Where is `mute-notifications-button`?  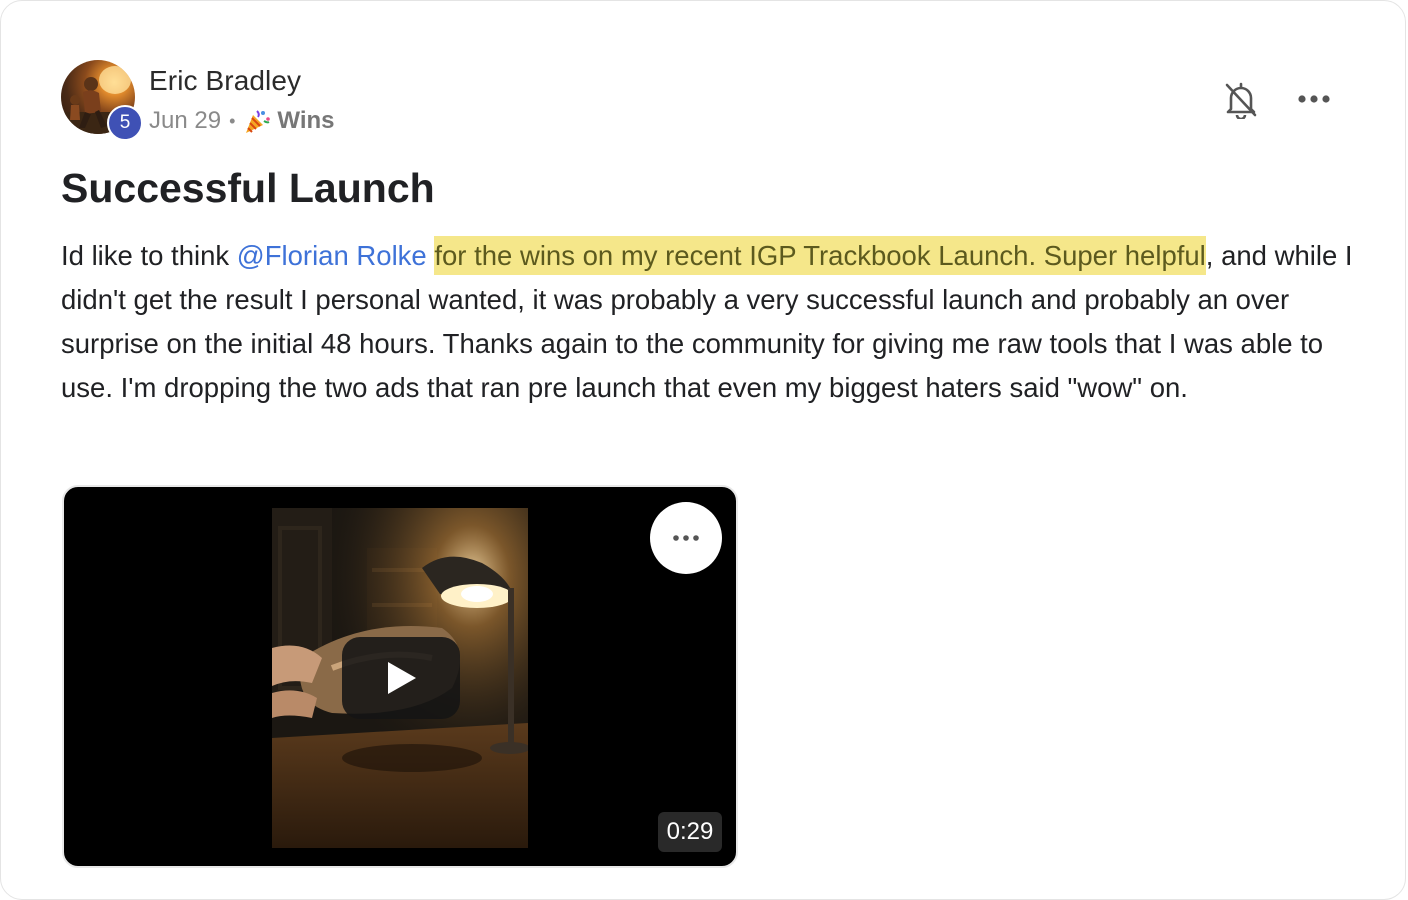 mute-notifications-button is located at coordinates (1241, 101).